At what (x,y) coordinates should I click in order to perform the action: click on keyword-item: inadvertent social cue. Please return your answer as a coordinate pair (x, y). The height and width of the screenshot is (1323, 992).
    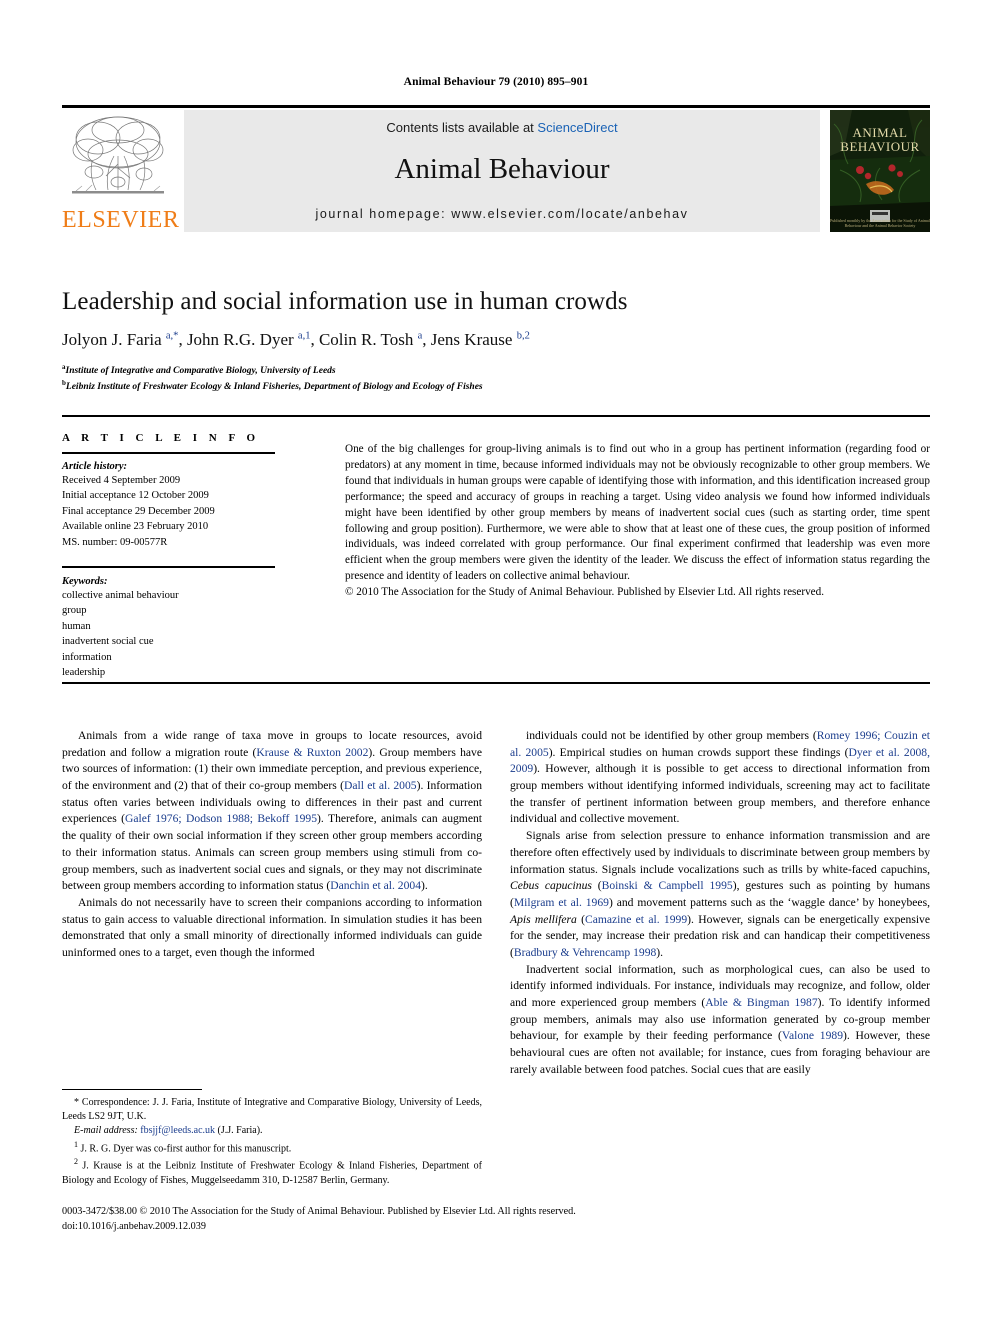
    Looking at the image, I should click on (108, 642).